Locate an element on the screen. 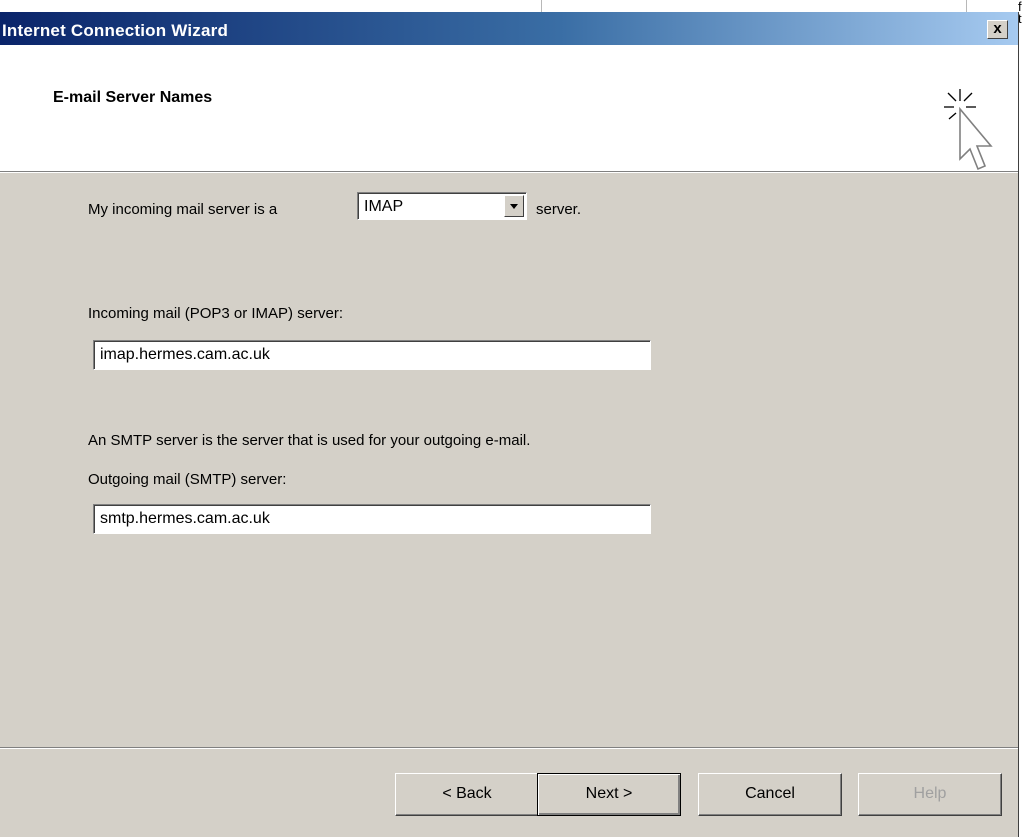 This screenshot has height=837, width=1031. incoming-server-label: Incoming mail (POP3 or IMAP) server: is located at coordinates (216, 313).